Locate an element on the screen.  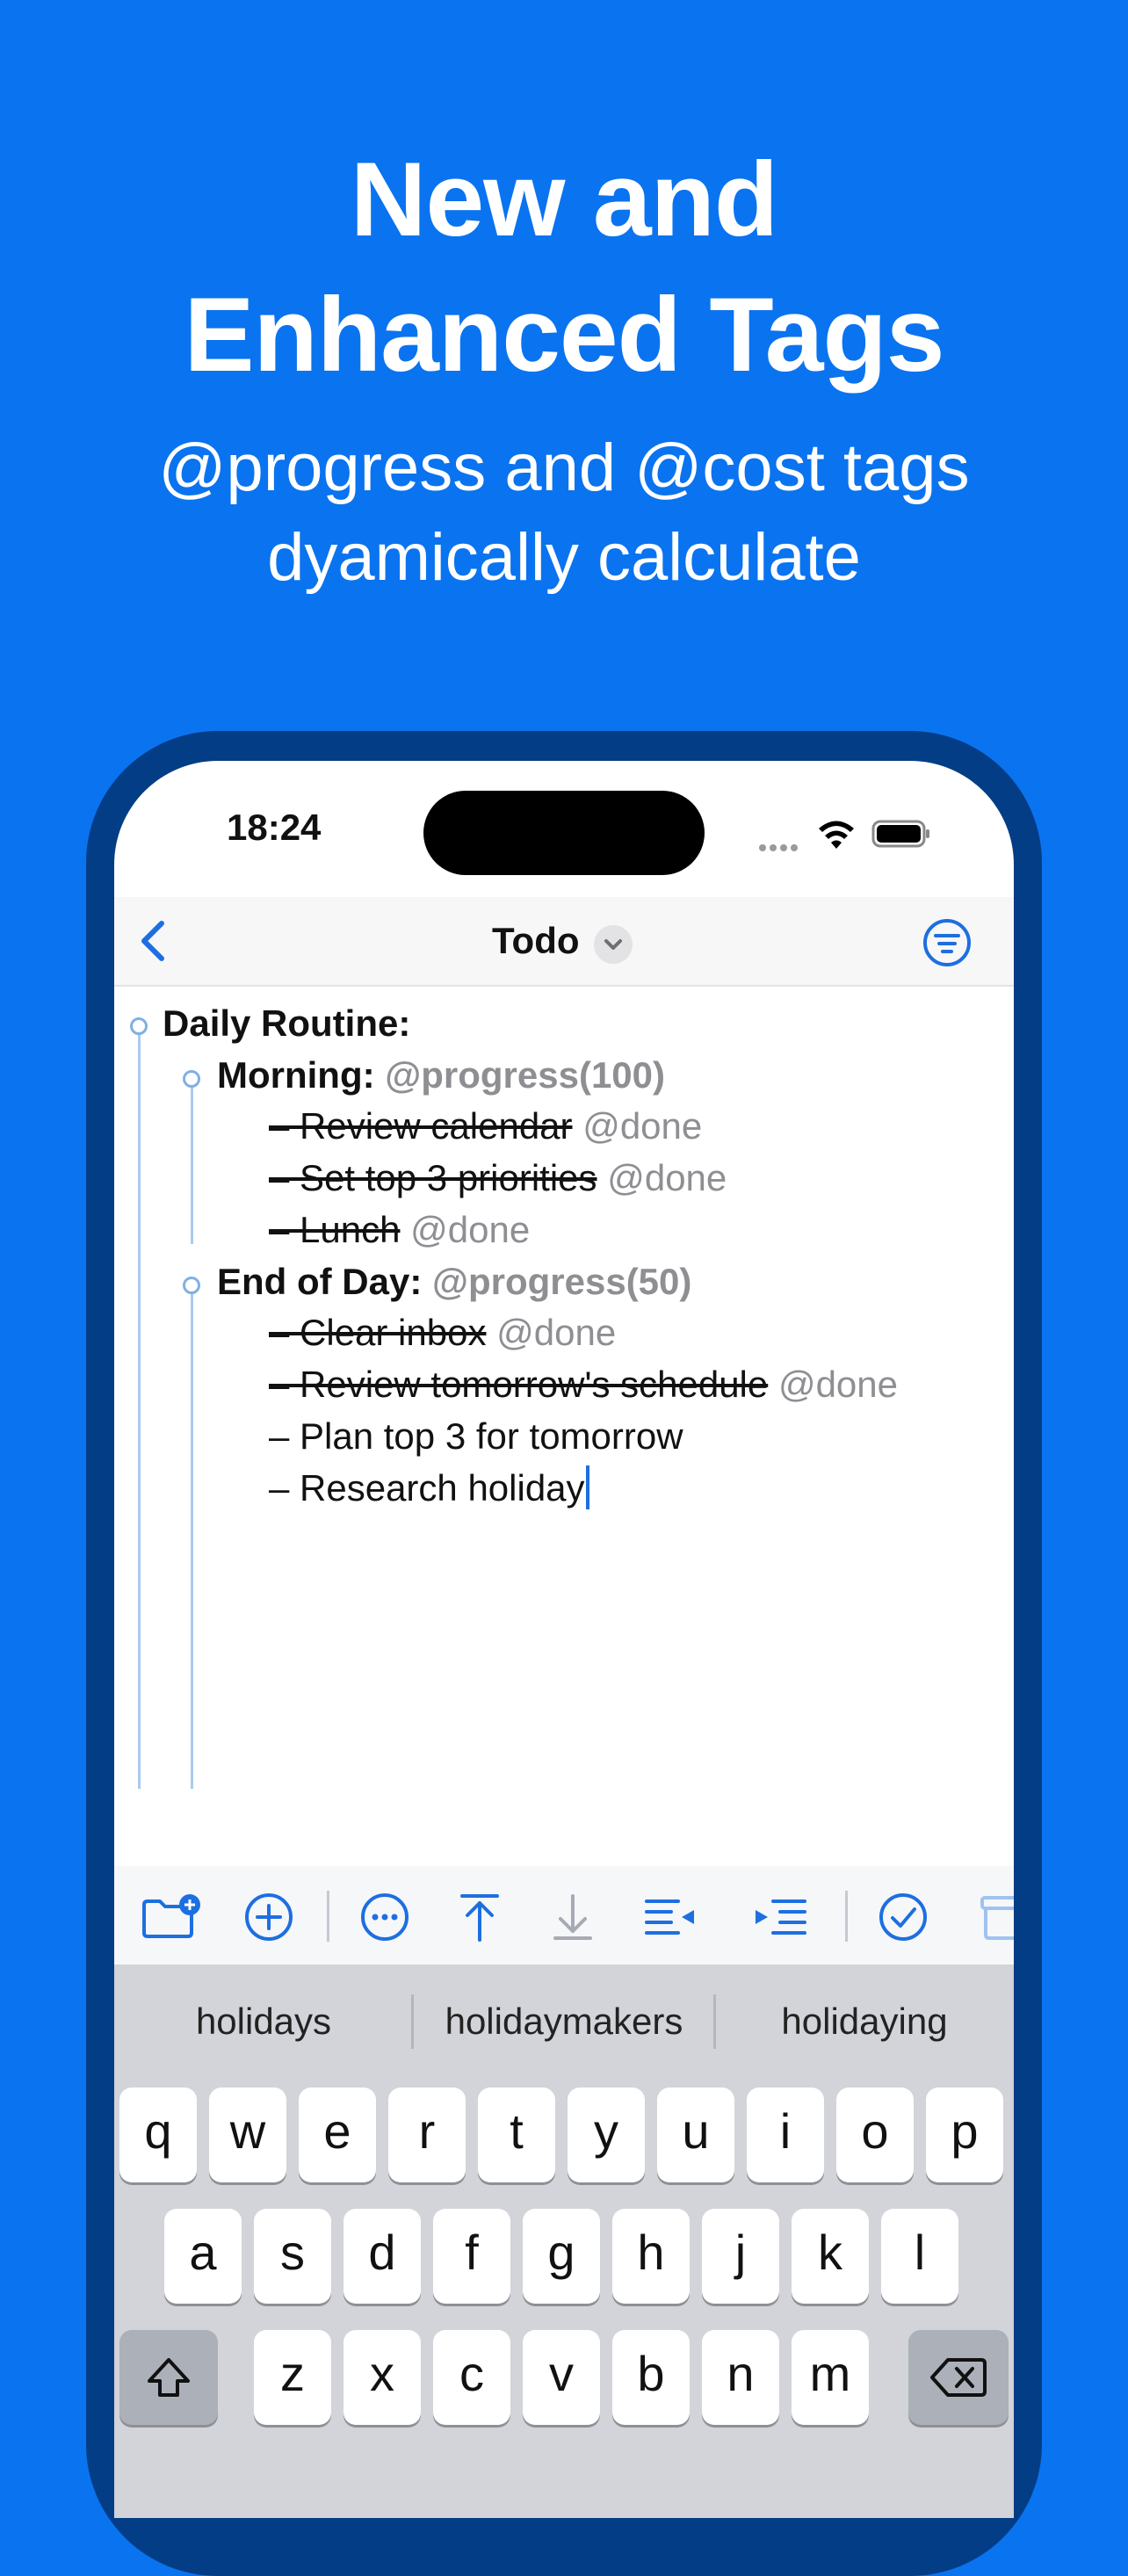
outline-guide-root is located at coordinates (139, 1406).